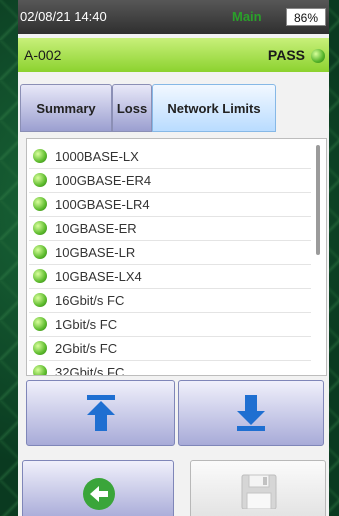 The width and height of the screenshot is (339, 516). I want to click on limit-name: 32Gbit/s FC, so click(90, 370).